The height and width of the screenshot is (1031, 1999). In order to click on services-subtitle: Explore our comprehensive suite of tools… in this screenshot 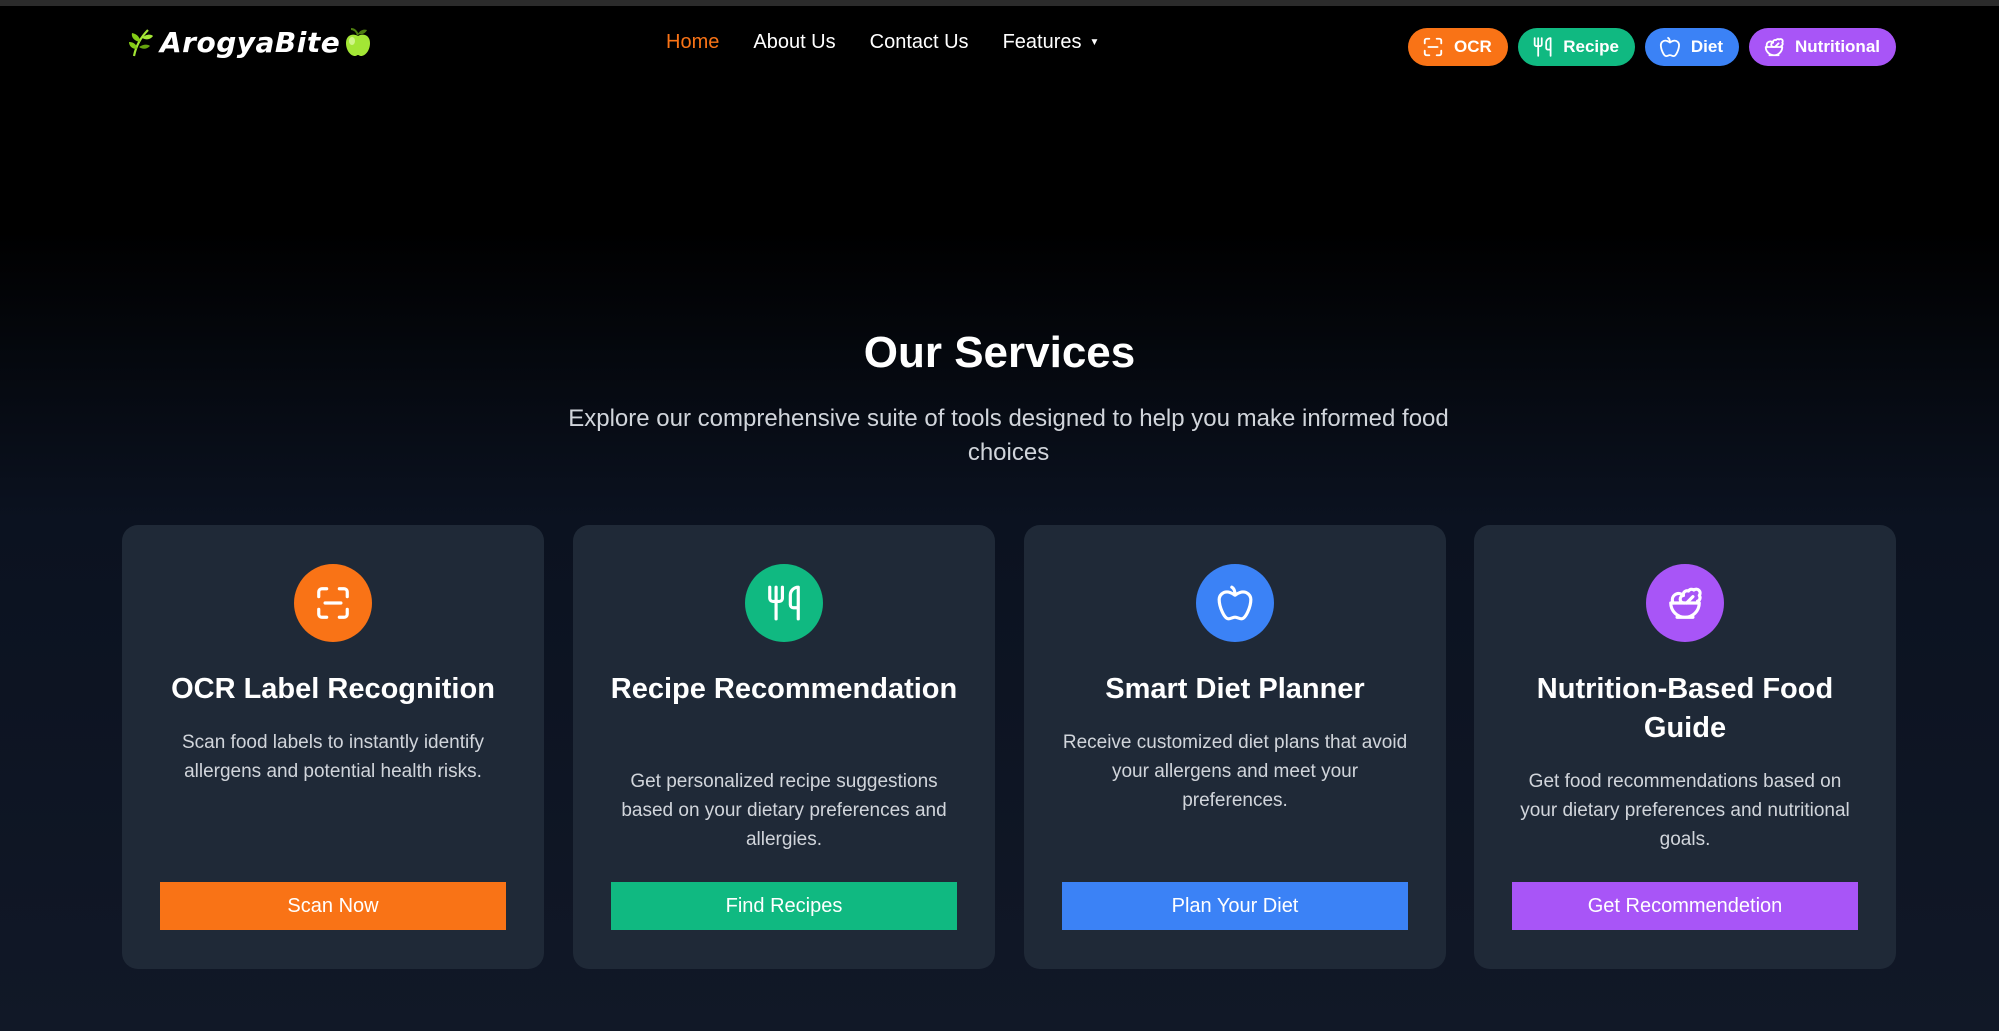, I will do `click(1008, 435)`.